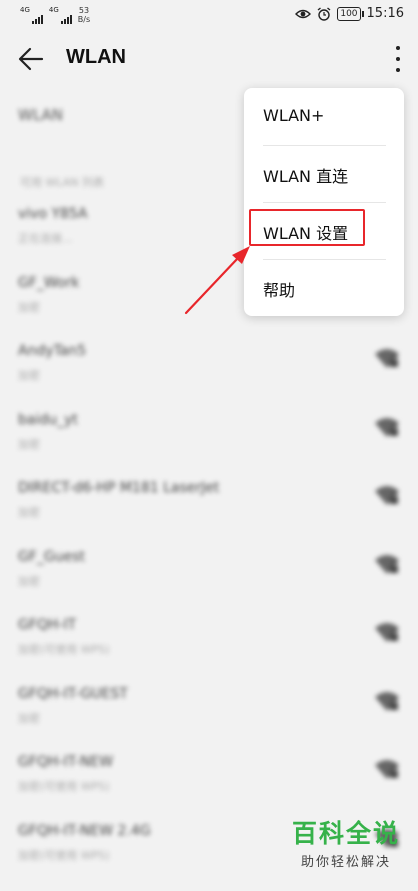 The image size is (418, 891). I want to click on available-networks-header: 可用 WLAN 列表, so click(62, 182).